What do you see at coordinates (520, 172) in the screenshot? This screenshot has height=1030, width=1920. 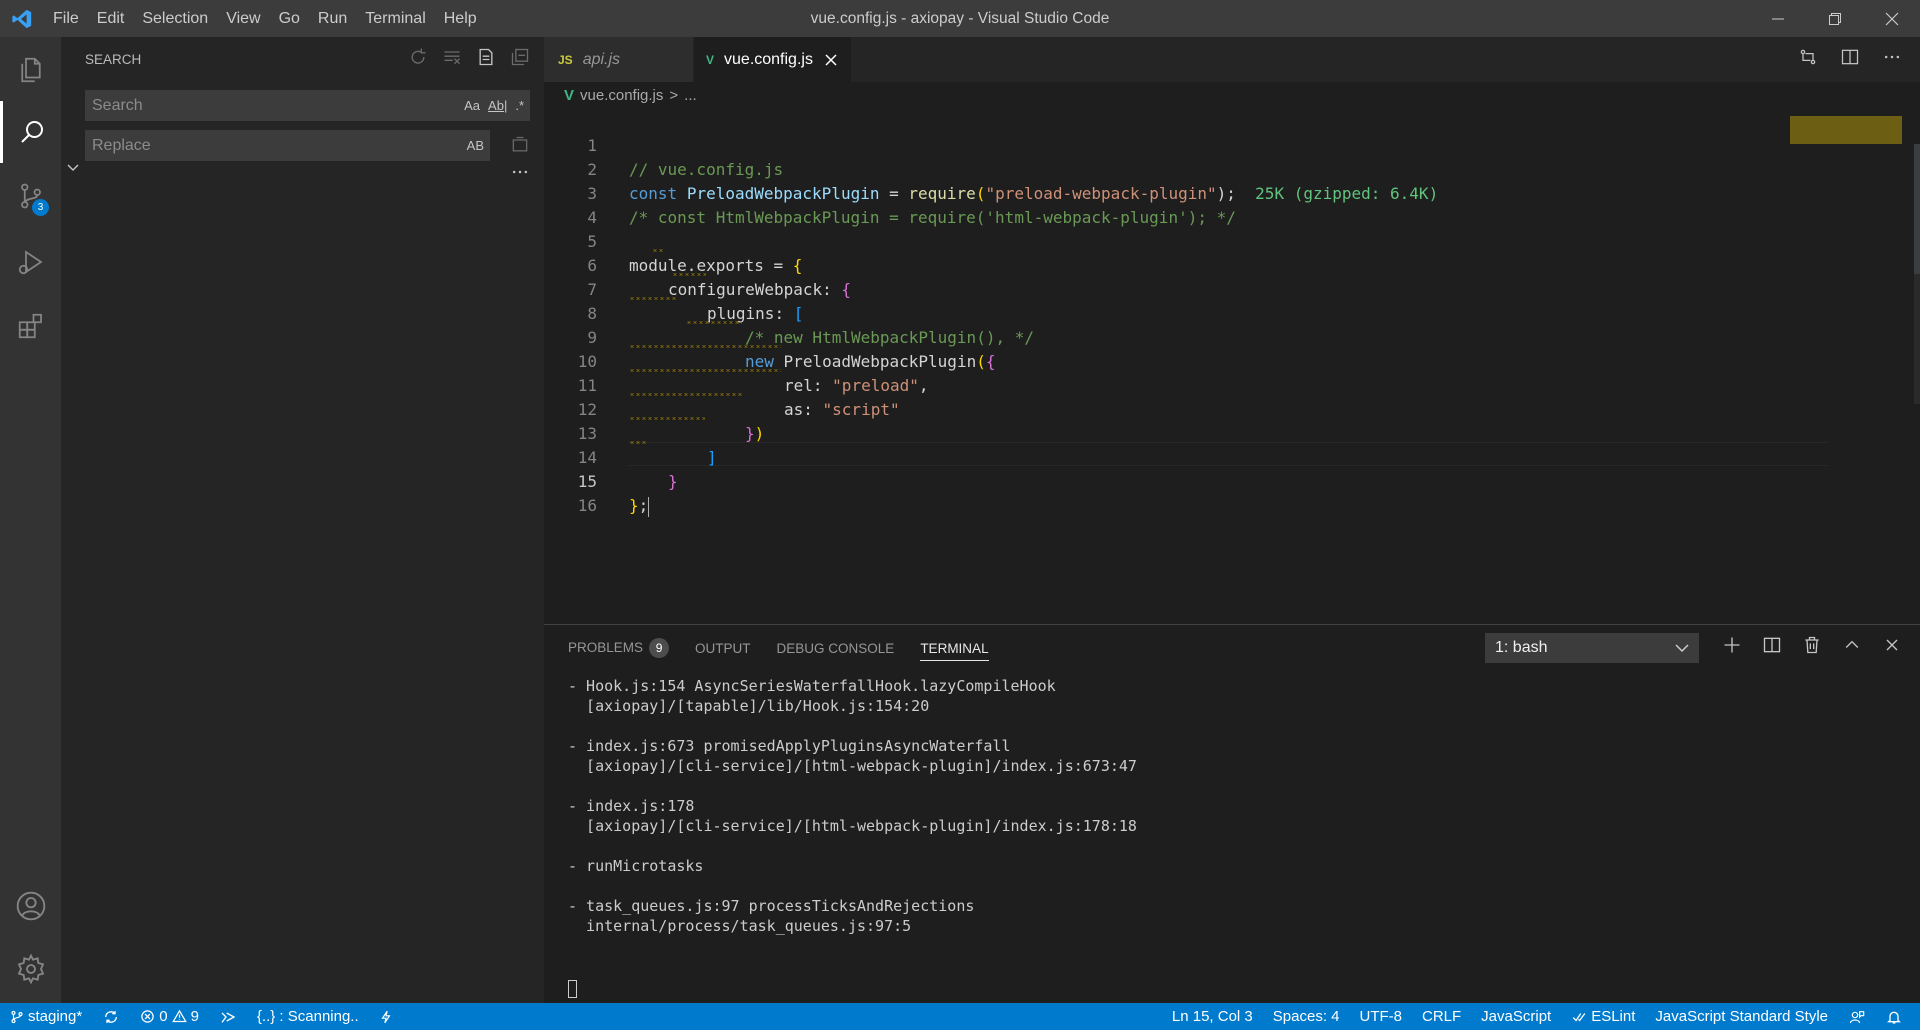 I see `more-options-icon` at bounding box center [520, 172].